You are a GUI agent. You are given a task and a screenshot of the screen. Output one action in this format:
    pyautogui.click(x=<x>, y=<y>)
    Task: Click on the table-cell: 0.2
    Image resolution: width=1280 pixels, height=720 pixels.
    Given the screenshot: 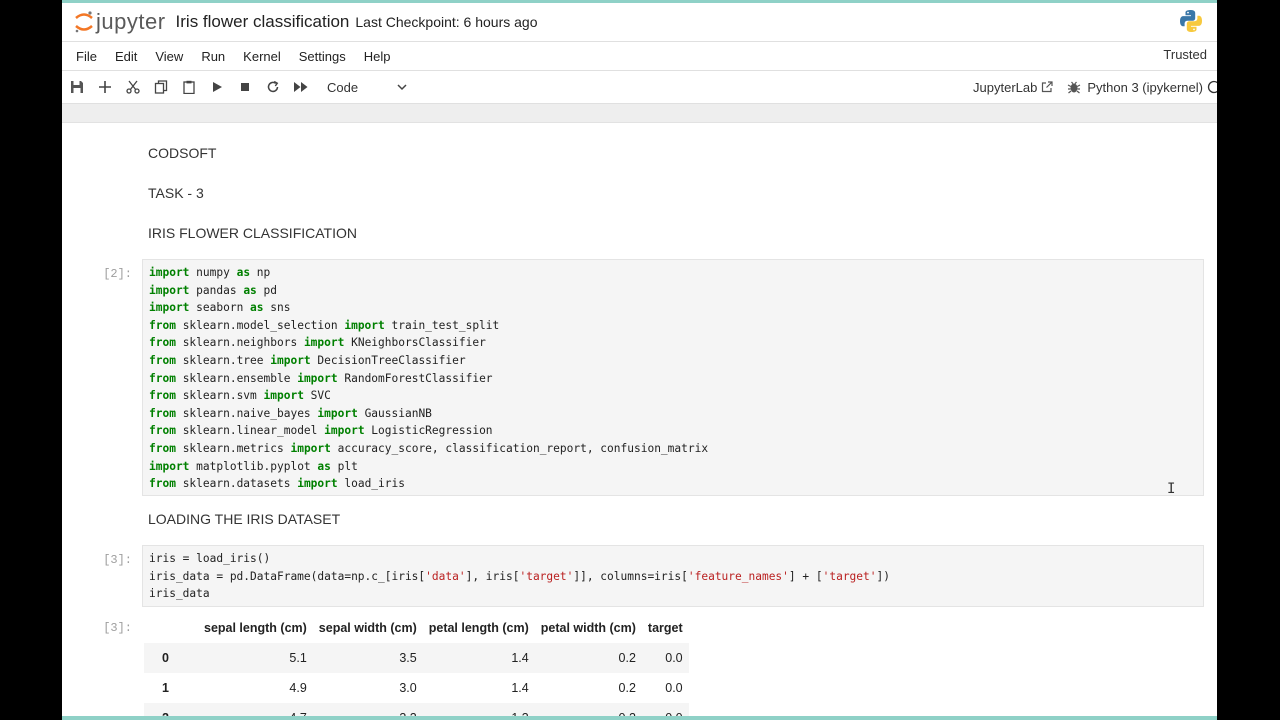 What is the action you would take?
    pyautogui.click(x=627, y=688)
    